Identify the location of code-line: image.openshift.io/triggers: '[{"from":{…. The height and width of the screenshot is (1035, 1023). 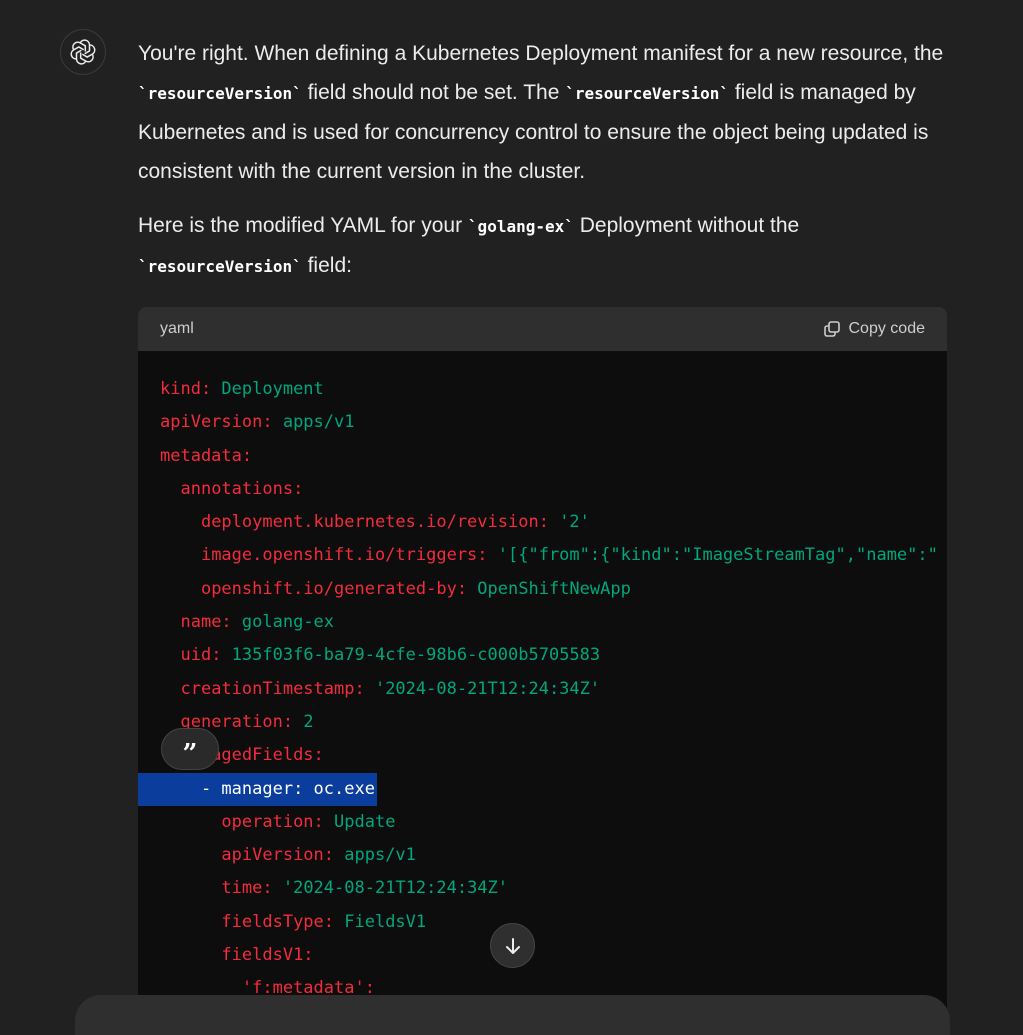
(553, 555).